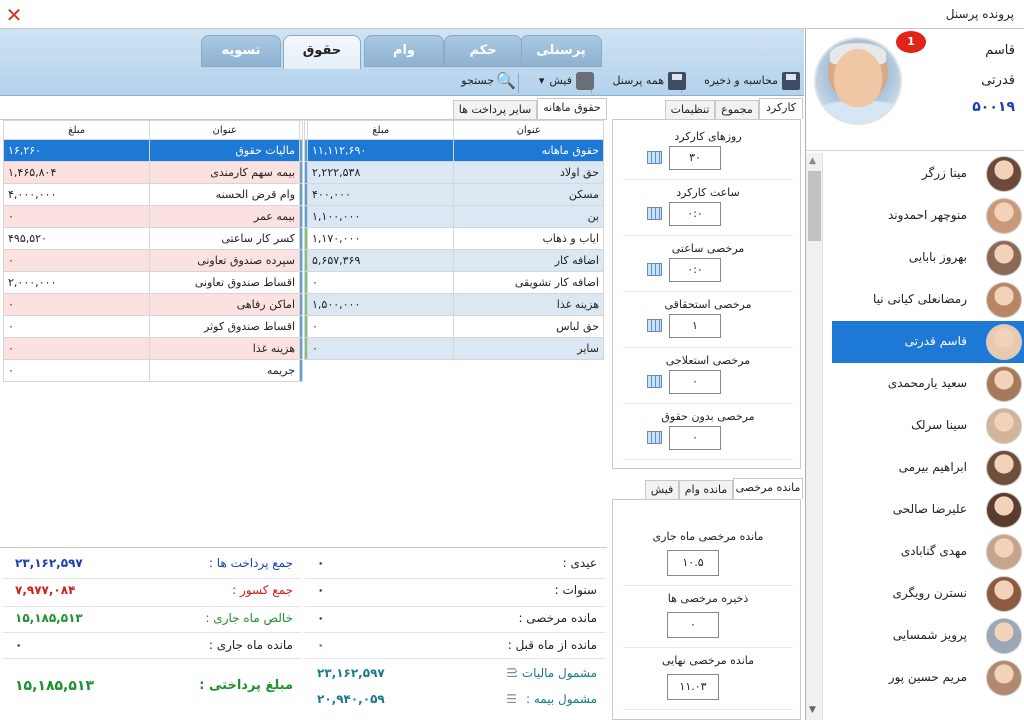  Describe the element at coordinates (752, 83) in the screenshot. I see `calc-save-button: محاسبه و ذخیره` at that location.